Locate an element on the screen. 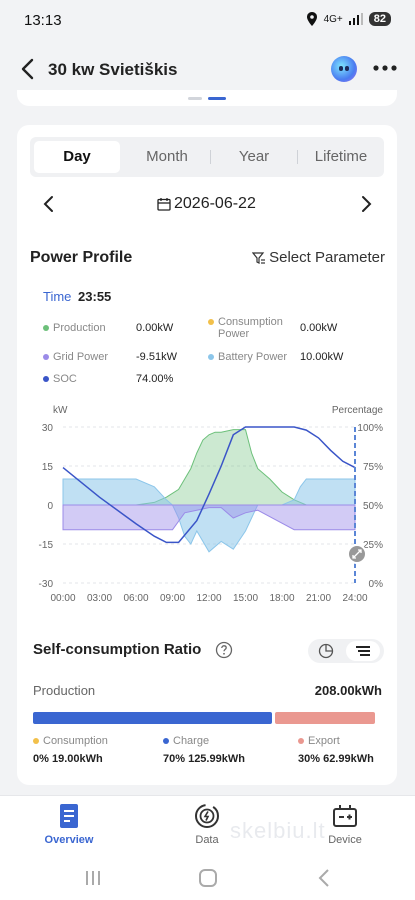 The width and height of the screenshot is (415, 900). chart-view-toggle is located at coordinates (346, 651).